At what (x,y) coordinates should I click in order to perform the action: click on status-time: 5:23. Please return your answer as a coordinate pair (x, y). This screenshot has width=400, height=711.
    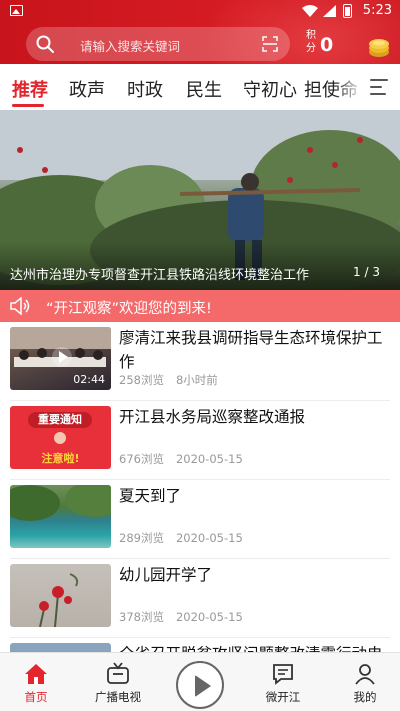
    Looking at the image, I should click on (377, 10).